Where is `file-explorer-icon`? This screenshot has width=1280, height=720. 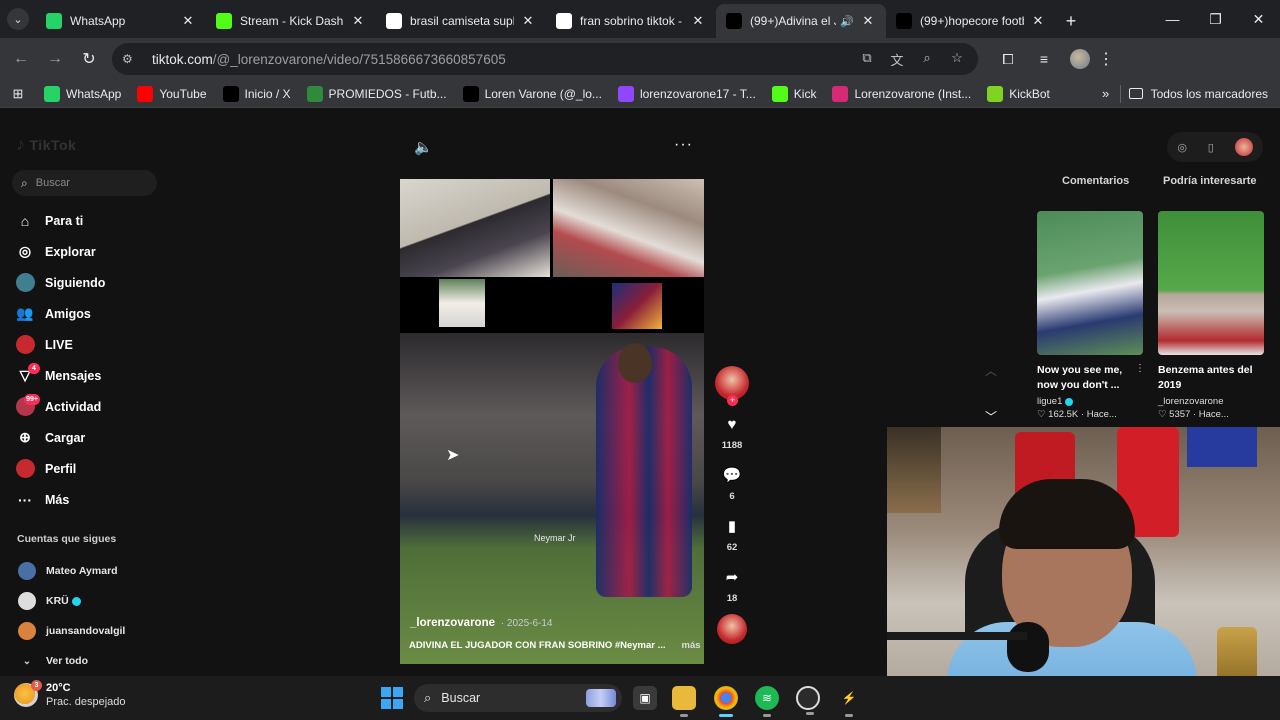 file-explorer-icon is located at coordinates (684, 701).